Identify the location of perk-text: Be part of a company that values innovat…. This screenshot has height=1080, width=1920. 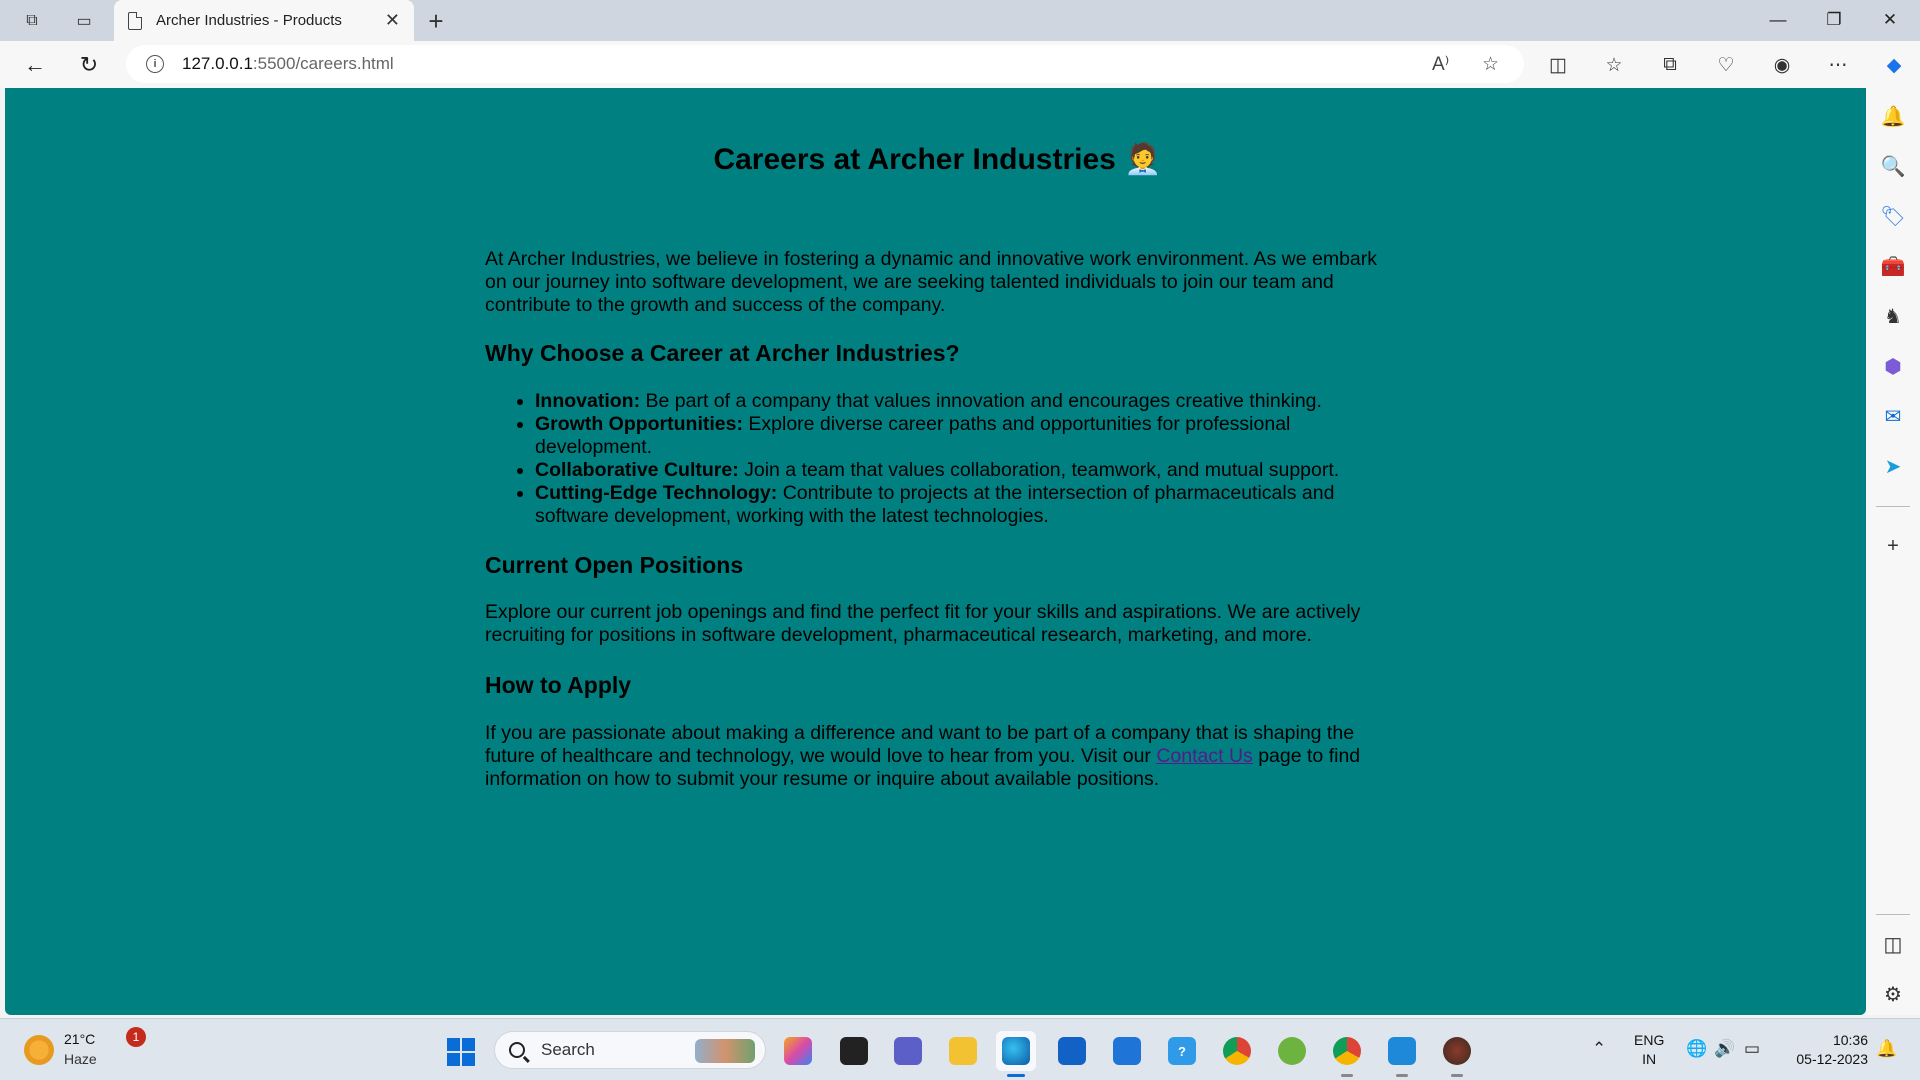
(981, 401).